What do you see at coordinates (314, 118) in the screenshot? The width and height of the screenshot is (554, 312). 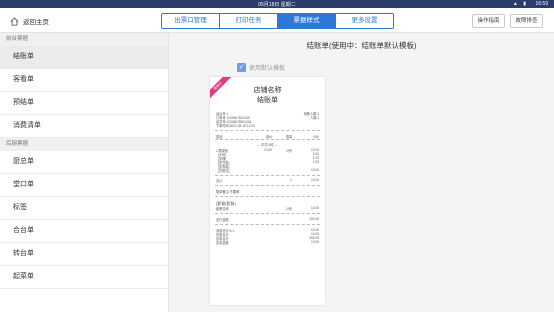 I see `info-line: 人数:2` at bounding box center [314, 118].